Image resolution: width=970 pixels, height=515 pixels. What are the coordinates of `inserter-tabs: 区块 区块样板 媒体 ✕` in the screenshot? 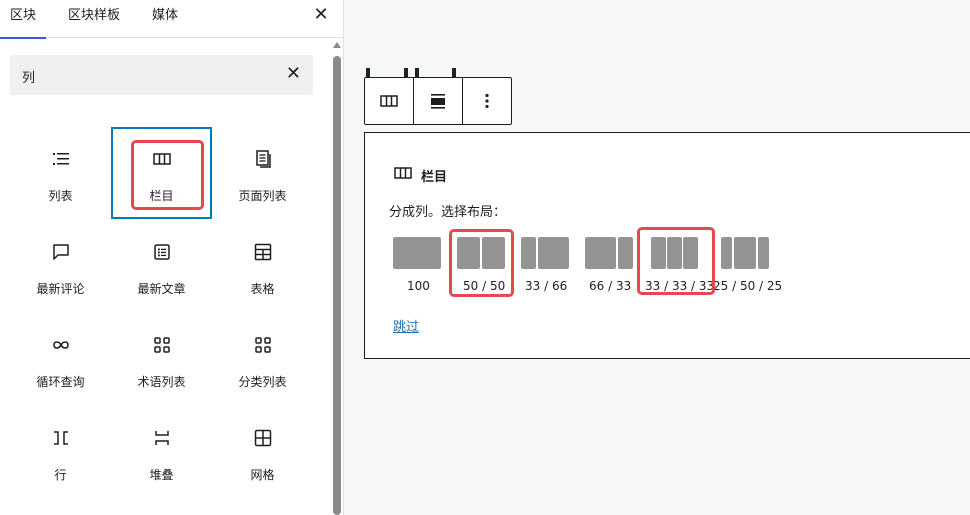 It's located at (172, 19).